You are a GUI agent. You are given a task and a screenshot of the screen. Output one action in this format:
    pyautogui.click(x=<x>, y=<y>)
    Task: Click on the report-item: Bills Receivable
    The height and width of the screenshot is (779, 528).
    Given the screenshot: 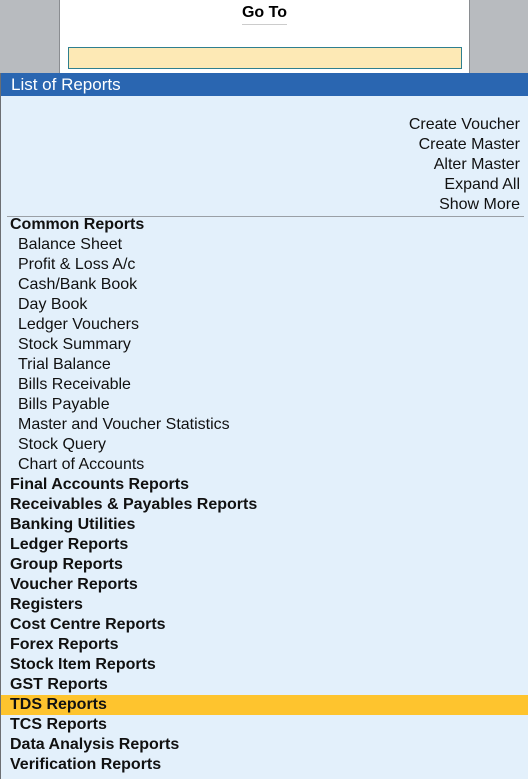 What is the action you would take?
    pyautogui.click(x=264, y=385)
    